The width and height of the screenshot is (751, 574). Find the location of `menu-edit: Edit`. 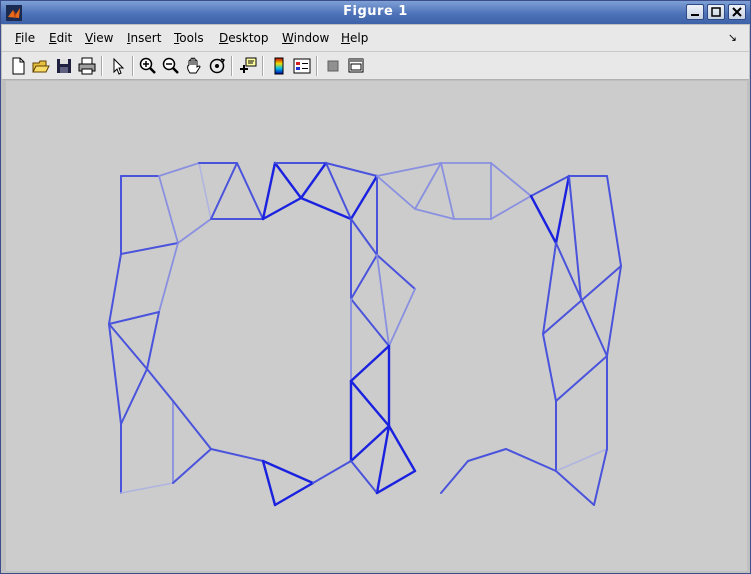

menu-edit: Edit is located at coordinates (60, 38).